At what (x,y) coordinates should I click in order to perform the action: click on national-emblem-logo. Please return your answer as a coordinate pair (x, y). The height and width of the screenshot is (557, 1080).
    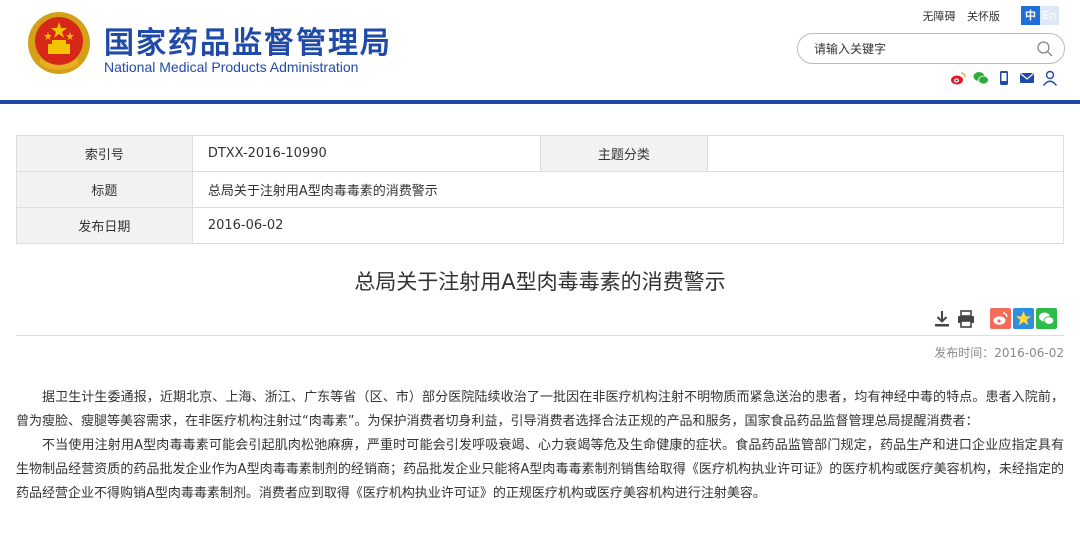
    Looking at the image, I should click on (59, 43).